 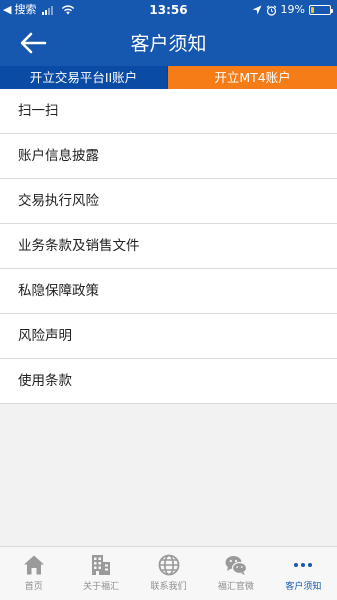 I want to click on bottom-tab-bar: 首页 关于福汇 联系我们 福汇官微 客户须知, so click(x=168, y=573).